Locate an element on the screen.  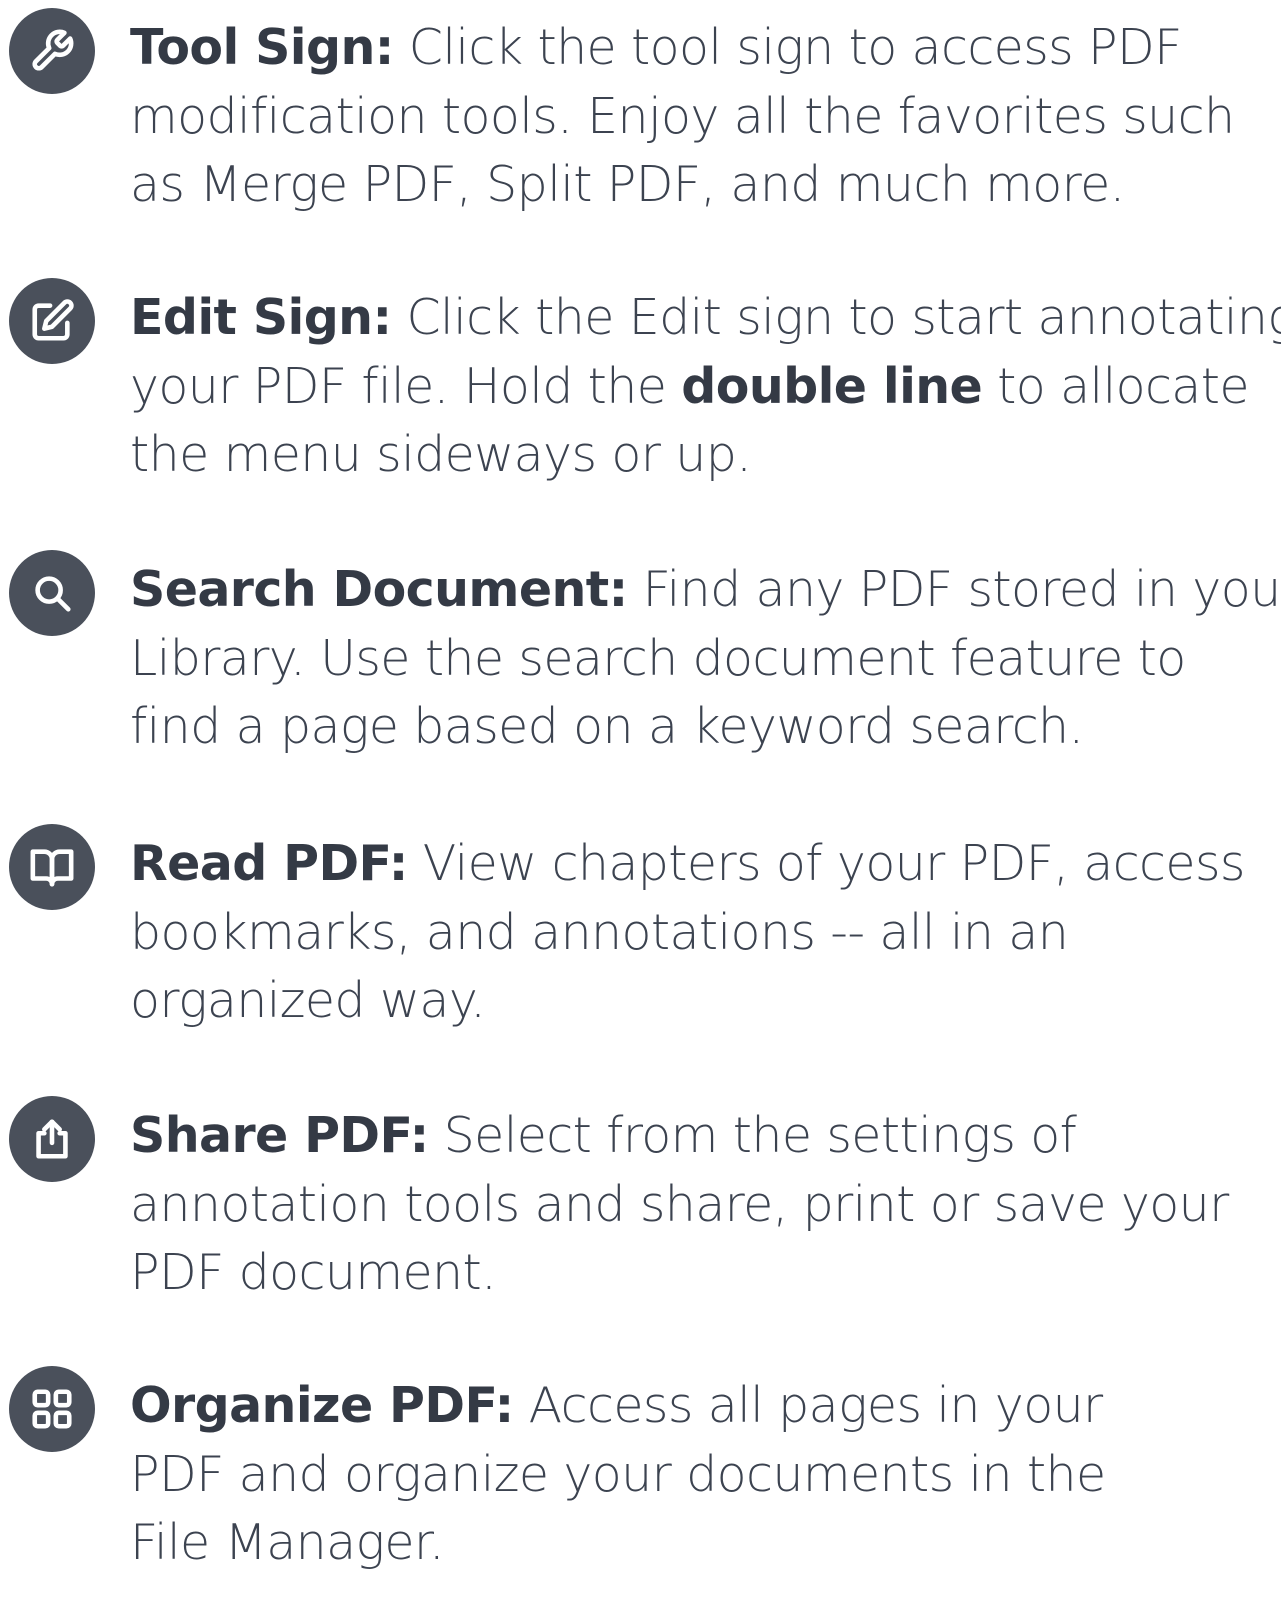
feature-text: View chapters of your PDF, access is located at coordinates (826, 863).